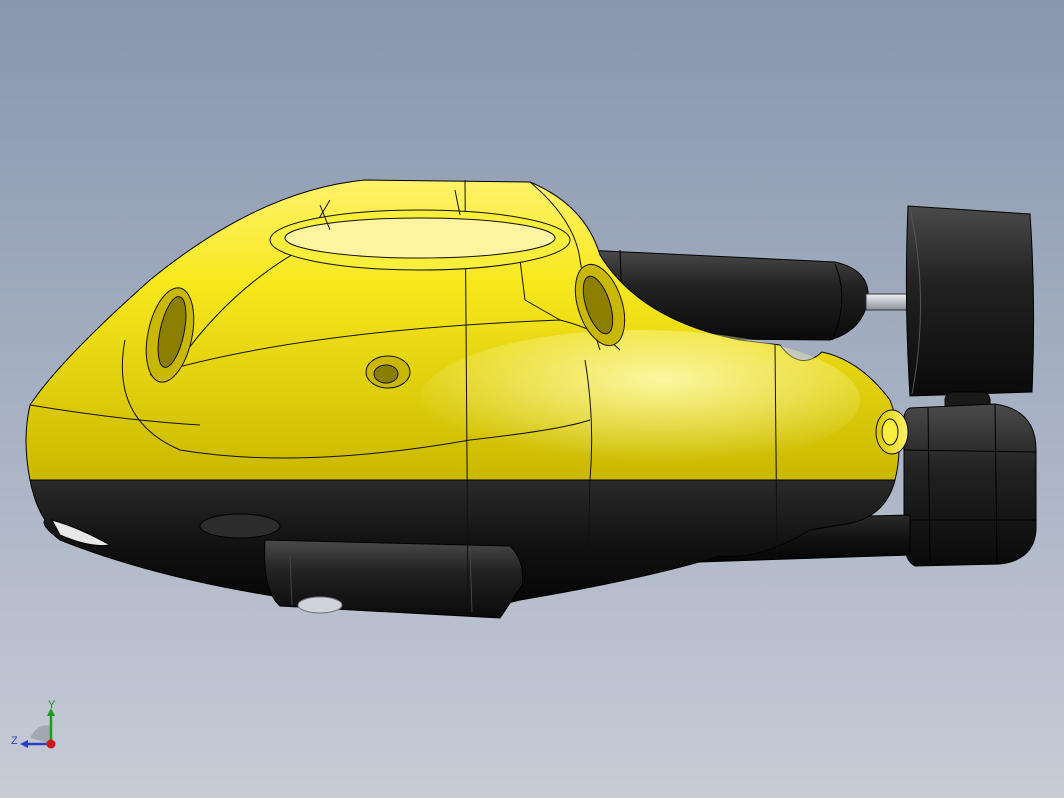 The width and height of the screenshot is (1064, 798). Describe the element at coordinates (970, 485) in the screenshot. I see `rear-thruster-lower` at that location.